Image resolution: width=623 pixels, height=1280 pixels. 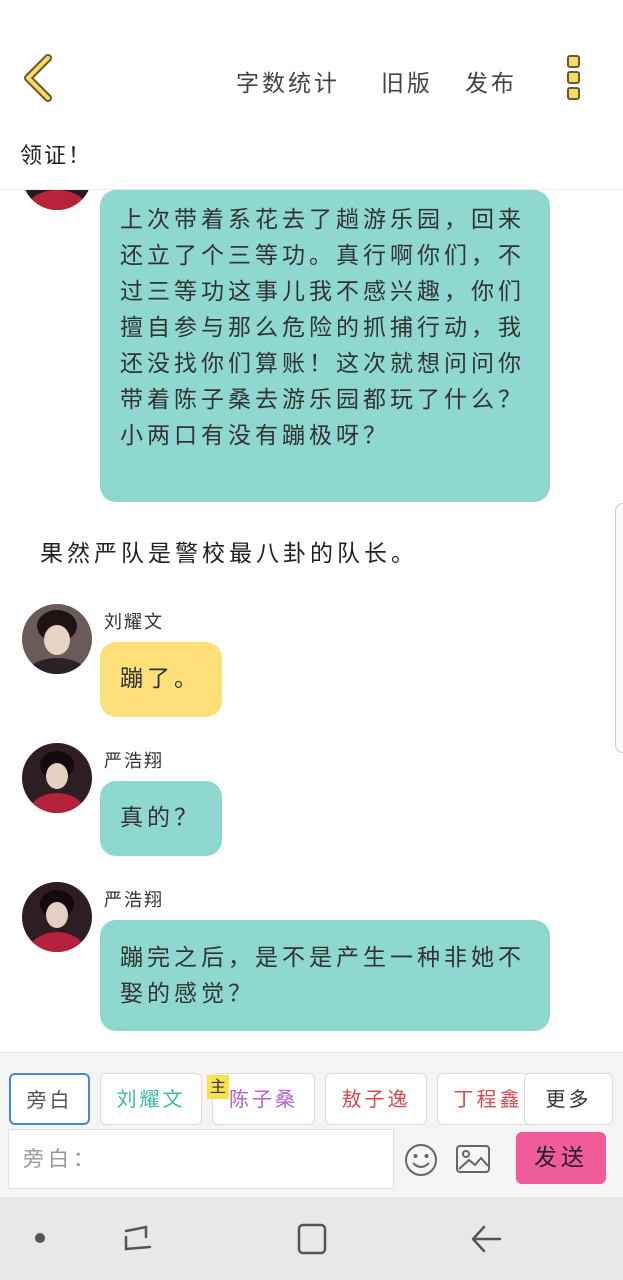 I want to click on smiley-icon, so click(x=421, y=1160).